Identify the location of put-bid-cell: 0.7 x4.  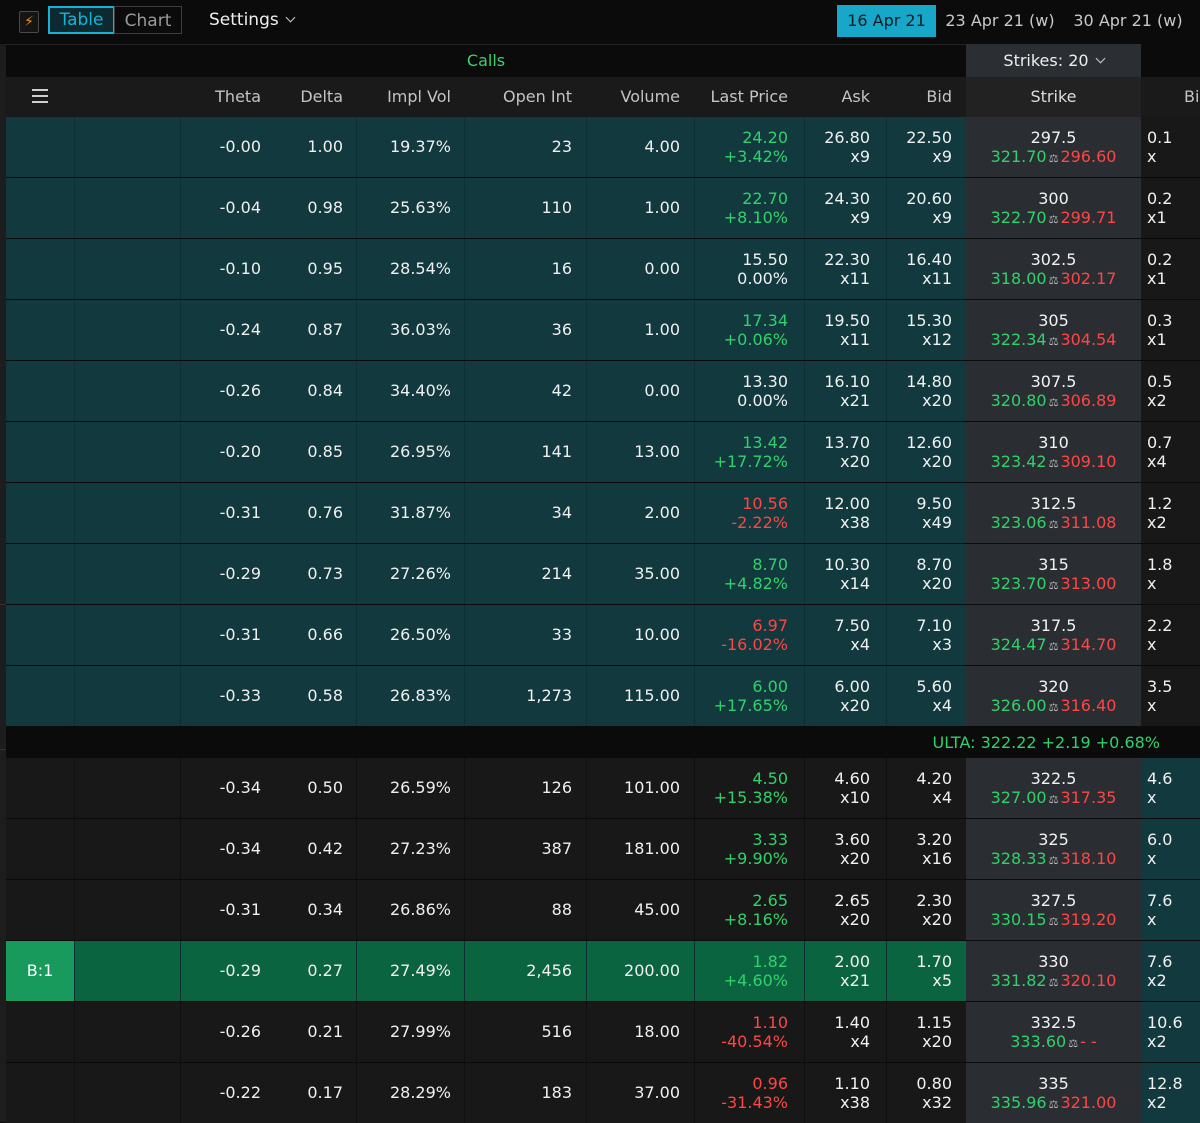
(1170, 452).